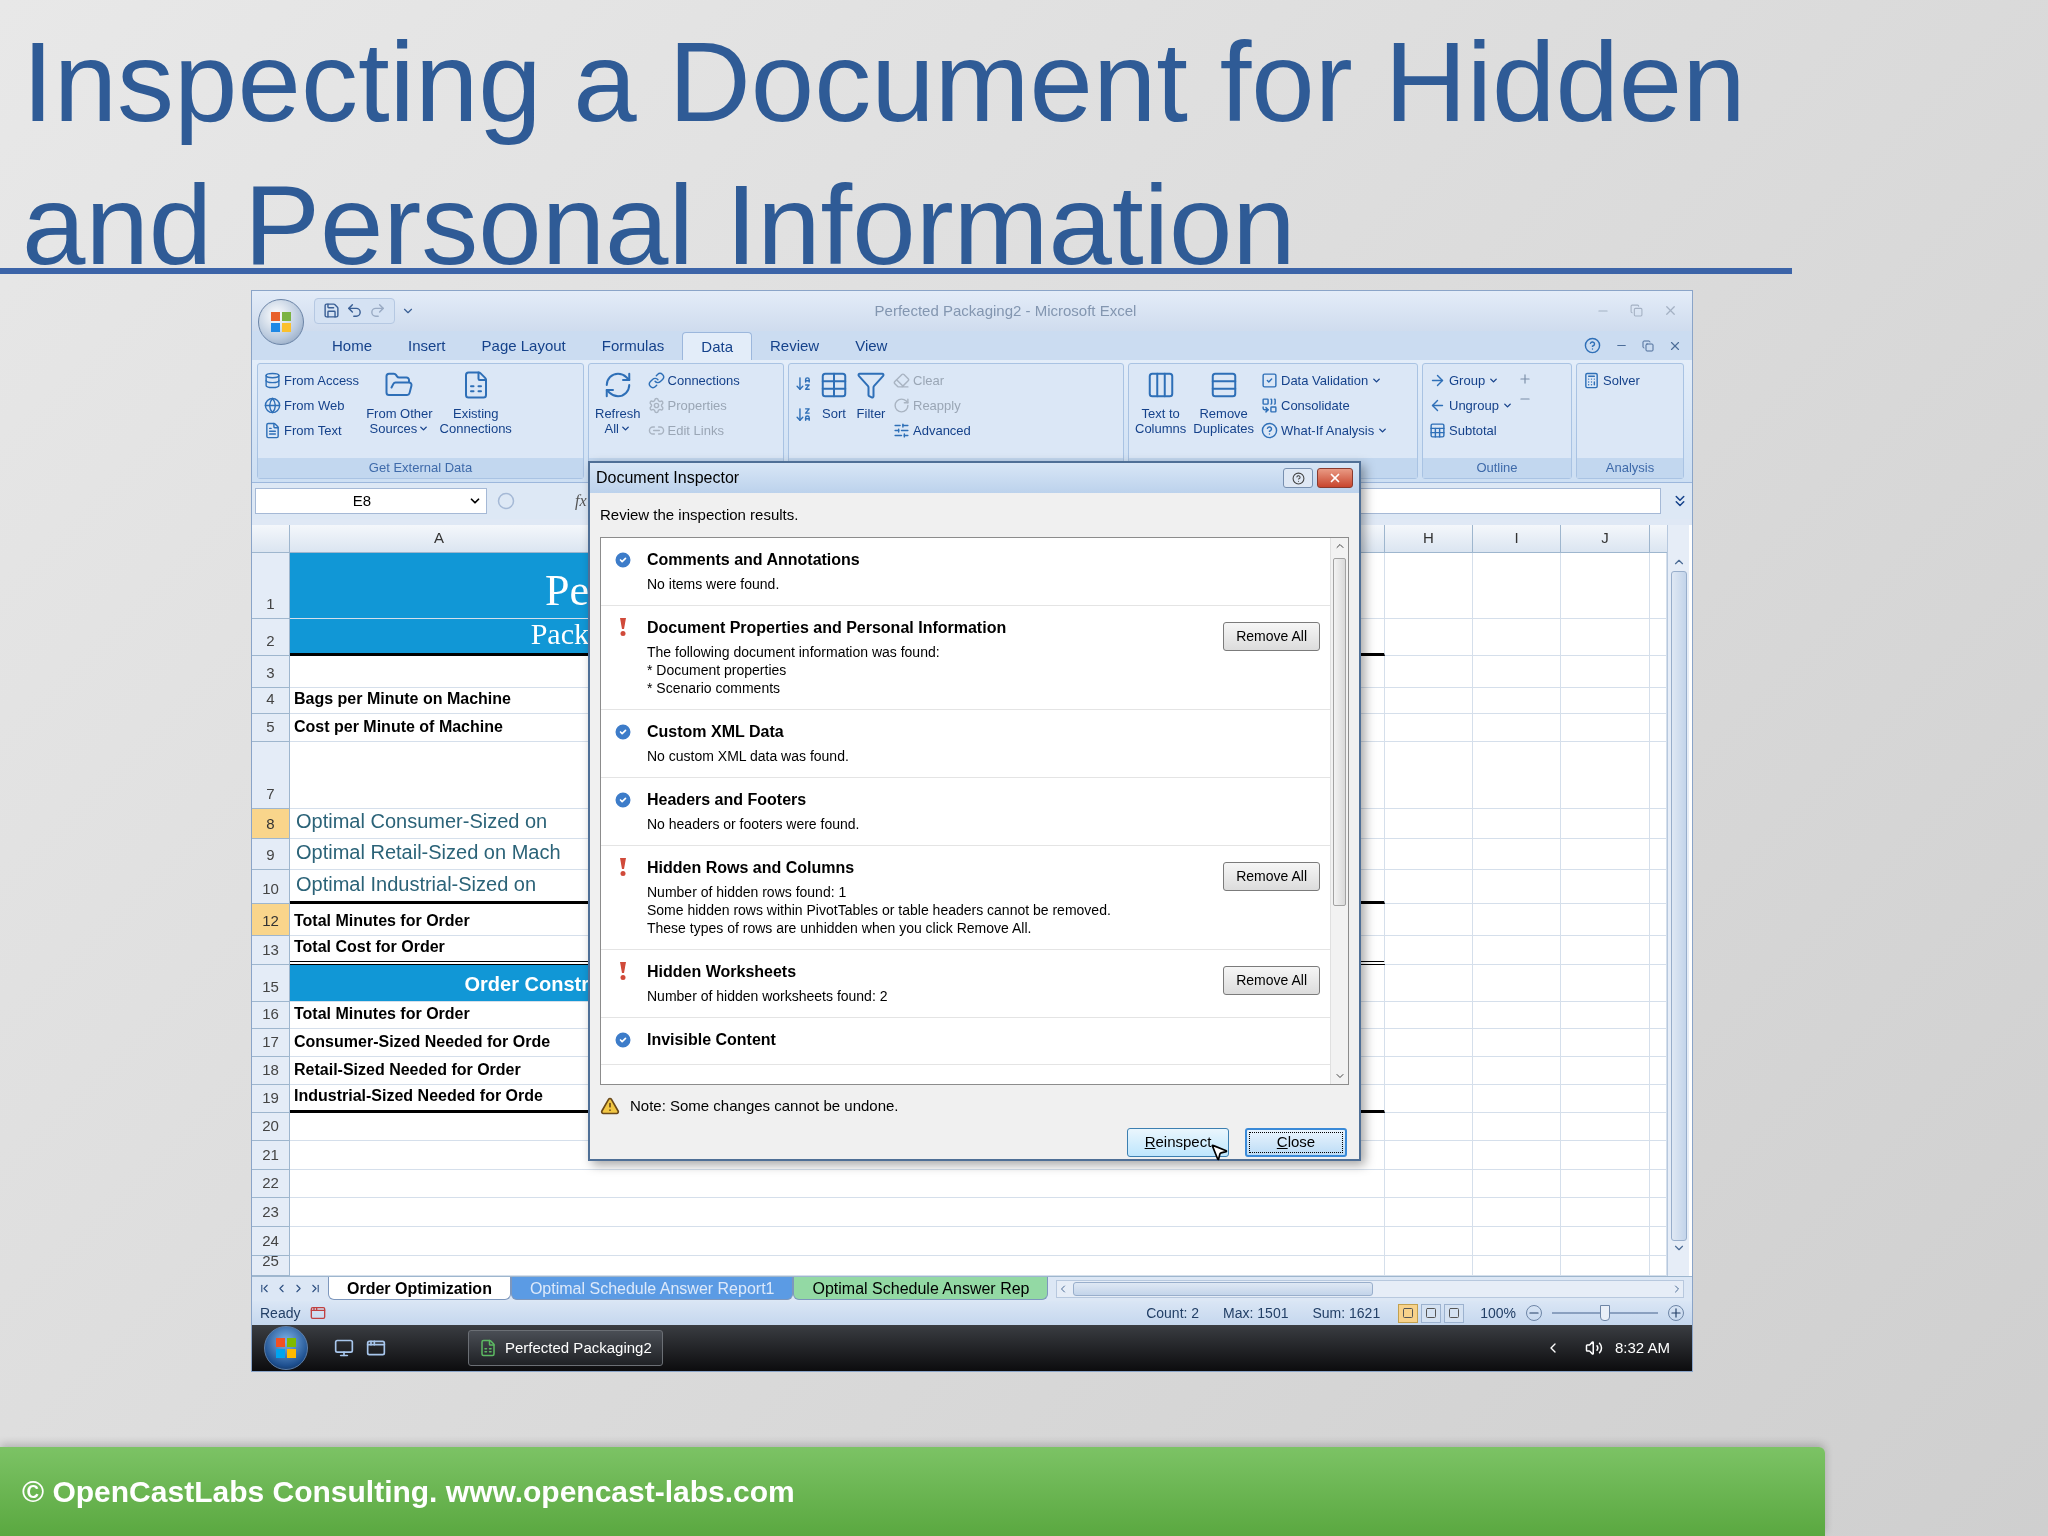 The height and width of the screenshot is (1536, 2048). Describe the element at coordinates (271, 1241) in the screenshot. I see `row-header: 24` at that location.